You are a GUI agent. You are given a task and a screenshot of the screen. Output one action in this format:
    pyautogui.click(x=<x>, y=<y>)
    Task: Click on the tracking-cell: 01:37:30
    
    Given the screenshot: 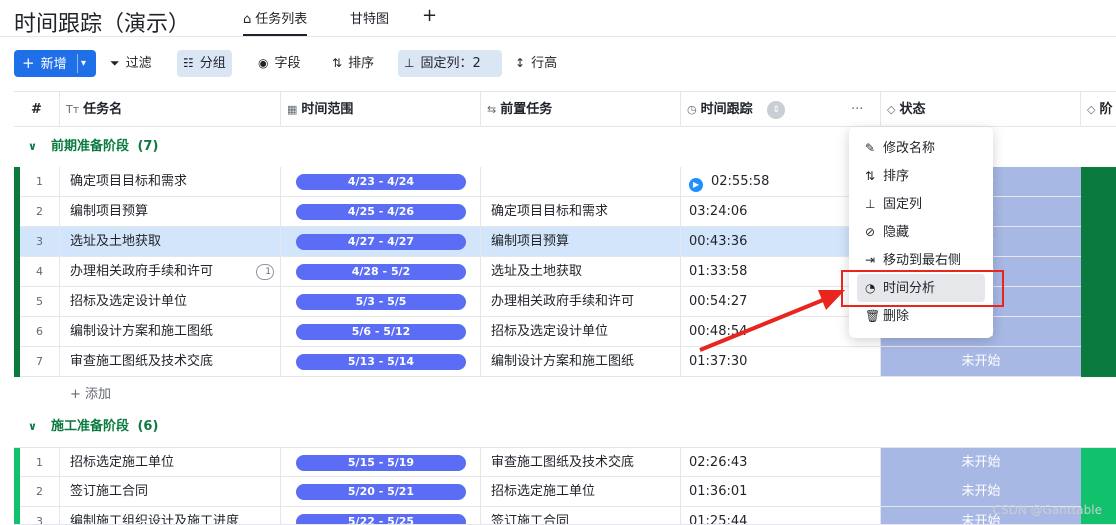 What is the action you would take?
    pyautogui.click(x=781, y=361)
    